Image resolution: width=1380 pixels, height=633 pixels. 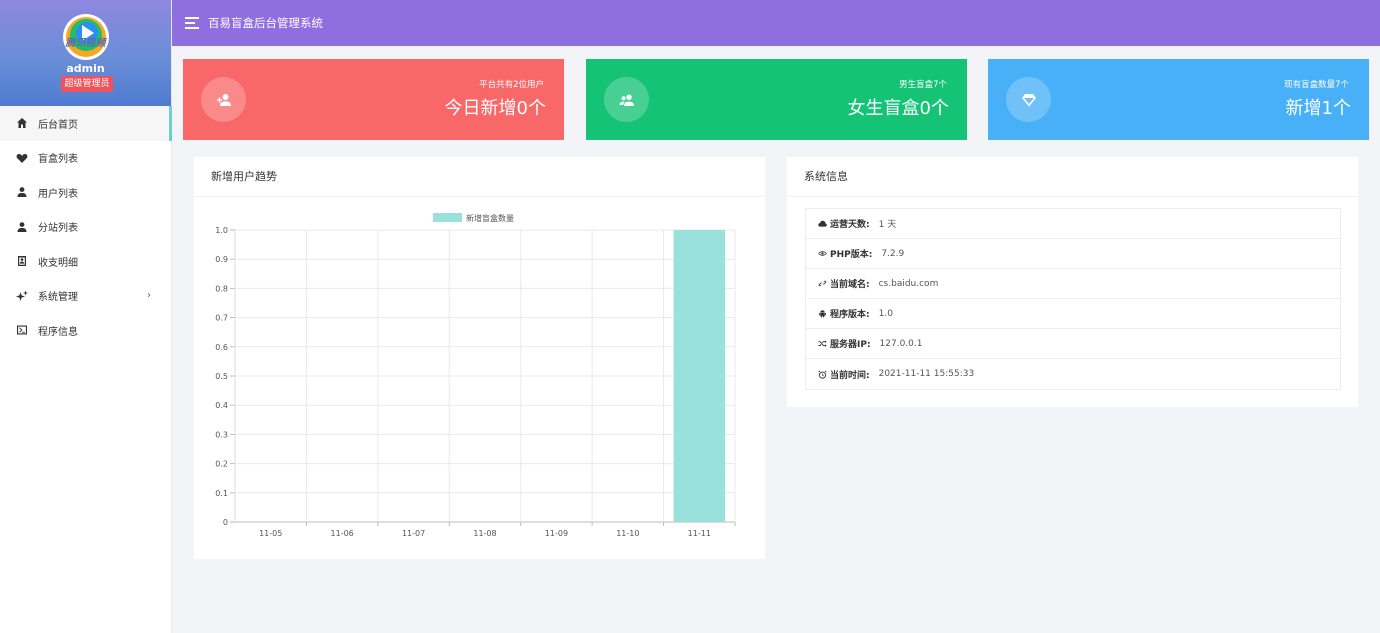 What do you see at coordinates (898, 108) in the screenshot?
I see `card-value: 女生盲盒0个` at bounding box center [898, 108].